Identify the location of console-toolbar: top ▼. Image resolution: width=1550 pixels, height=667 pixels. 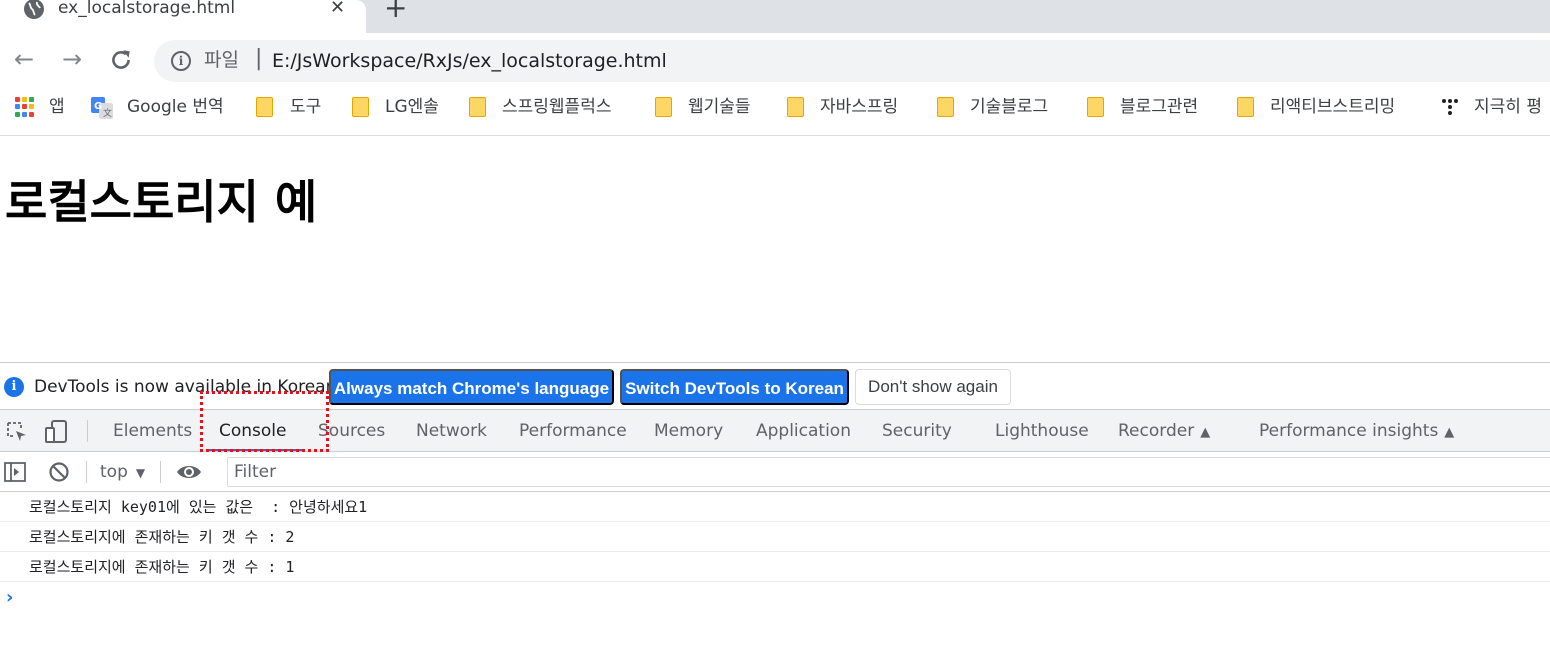
(775, 472).